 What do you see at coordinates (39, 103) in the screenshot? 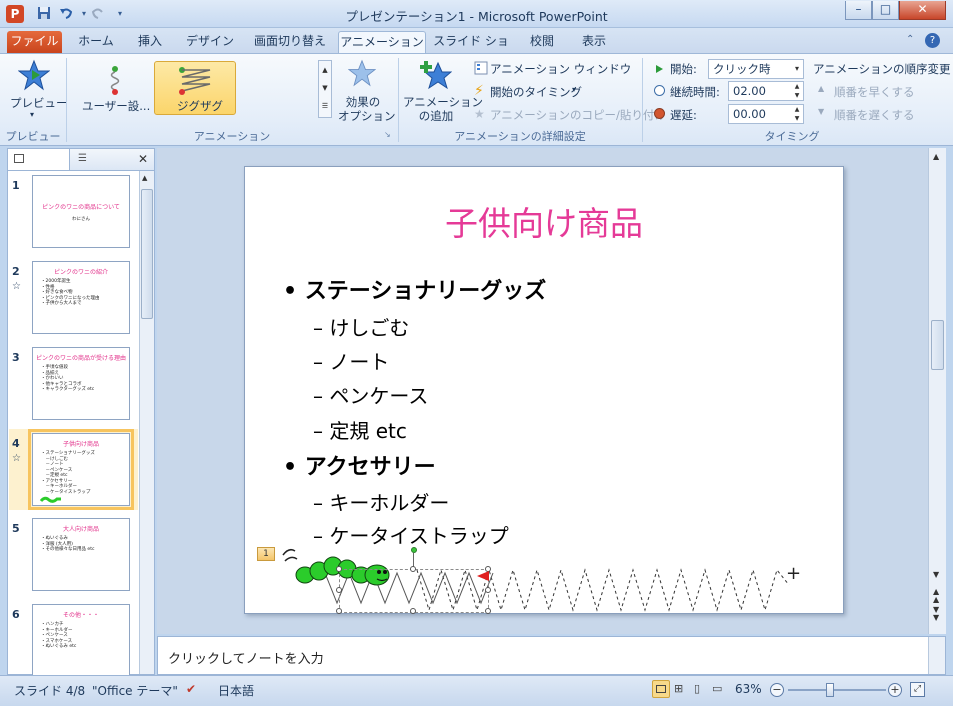
I see `preview-button: プレビュー` at bounding box center [39, 103].